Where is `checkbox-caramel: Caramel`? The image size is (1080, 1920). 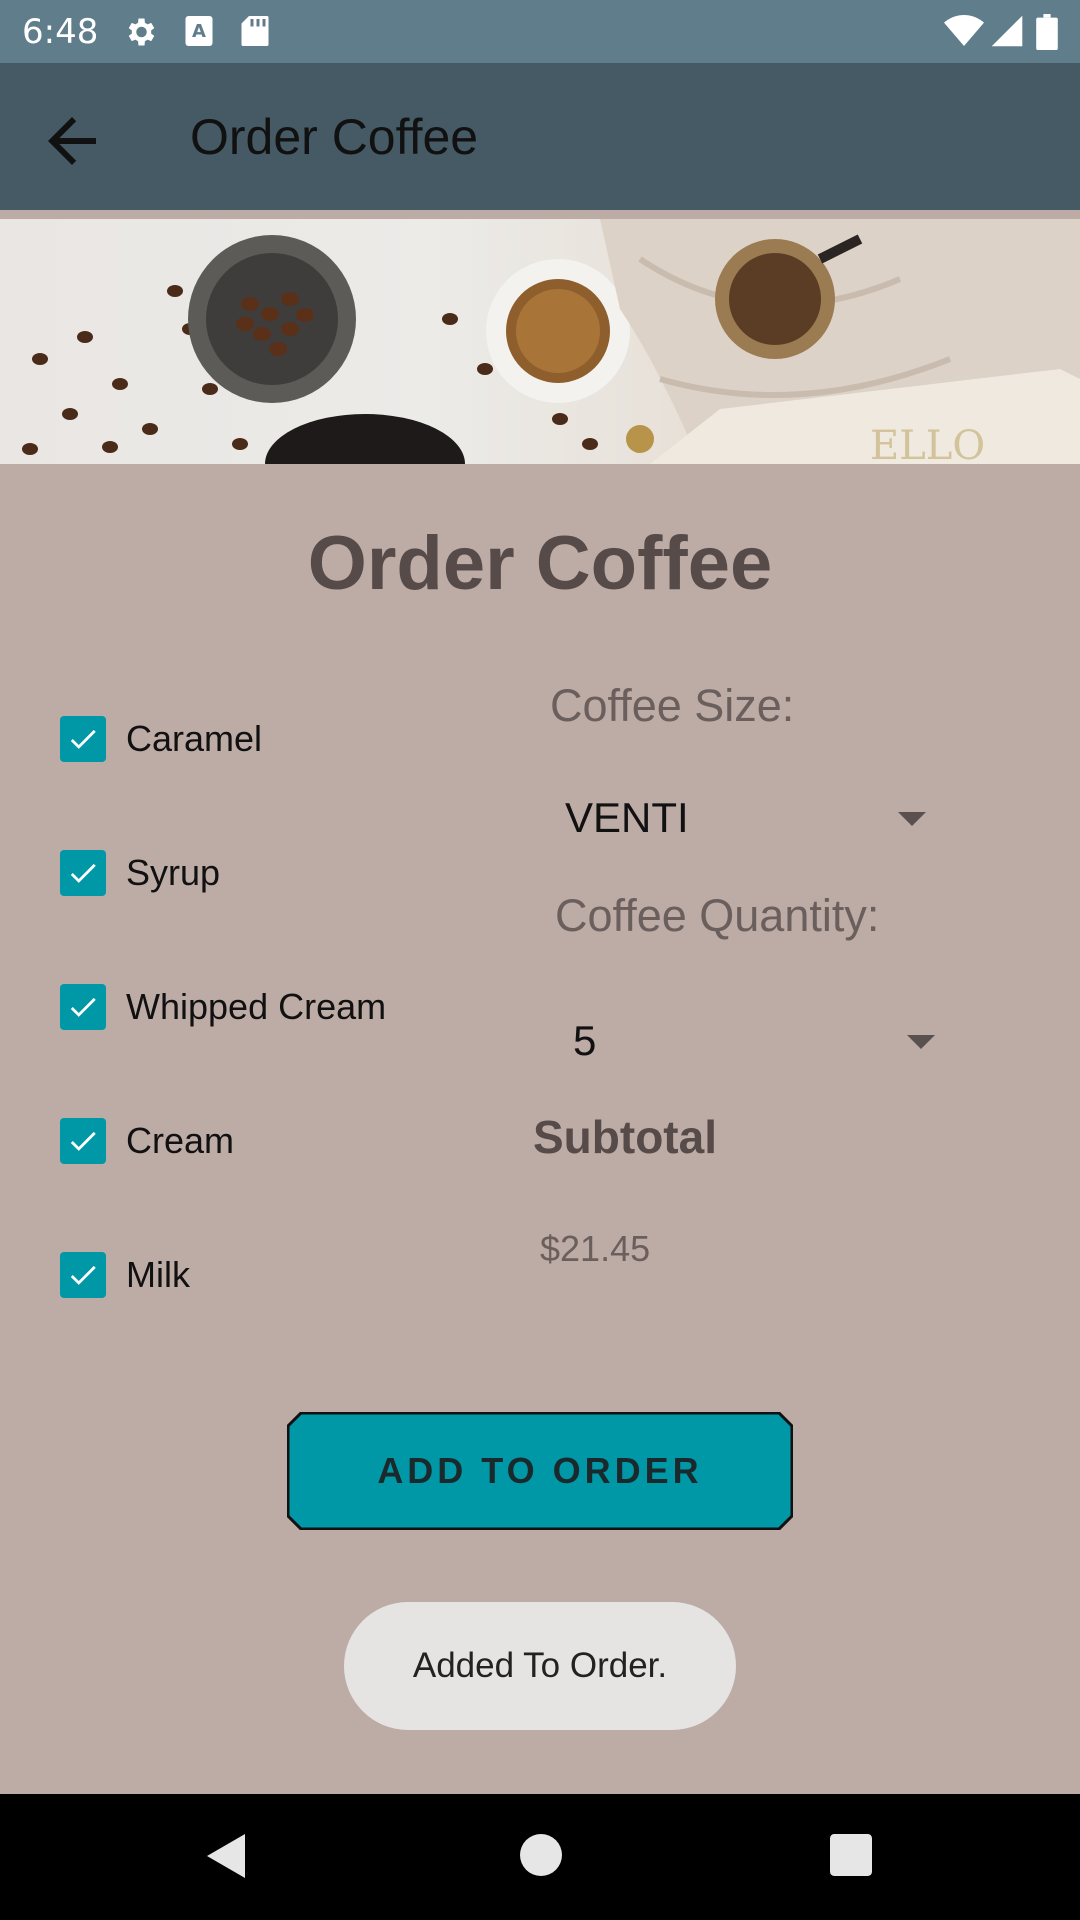 checkbox-caramel: Caramel is located at coordinates (161, 739).